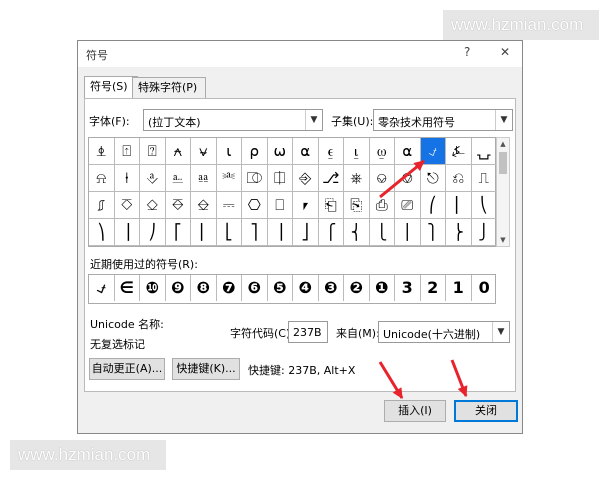  Describe the element at coordinates (204, 178) in the screenshot. I see `symbol-cell: ⎂` at that location.